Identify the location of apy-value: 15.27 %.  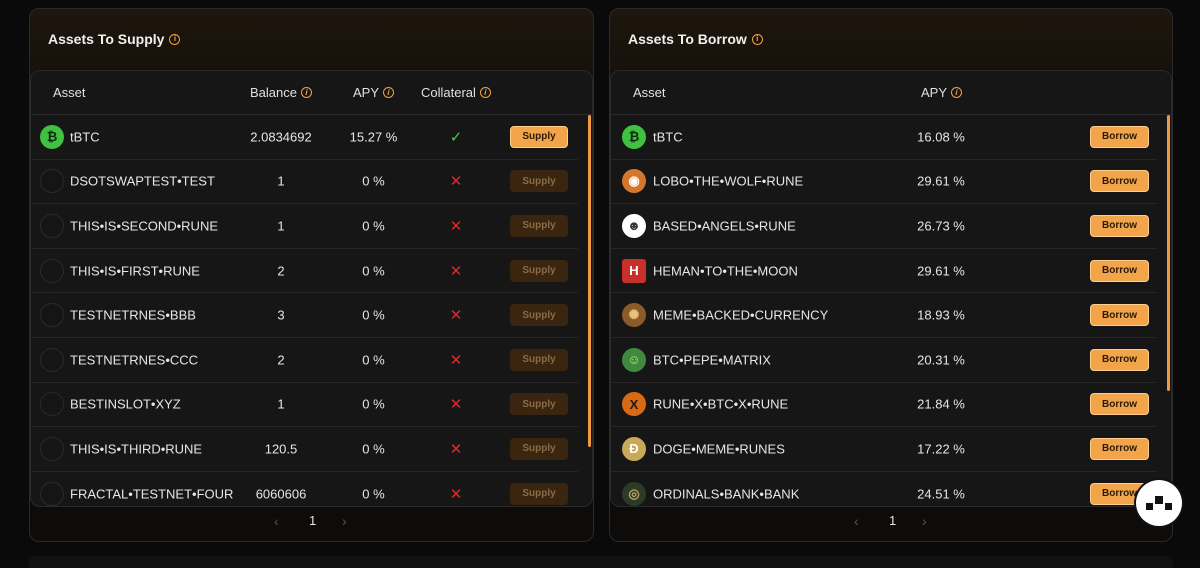
(373, 137).